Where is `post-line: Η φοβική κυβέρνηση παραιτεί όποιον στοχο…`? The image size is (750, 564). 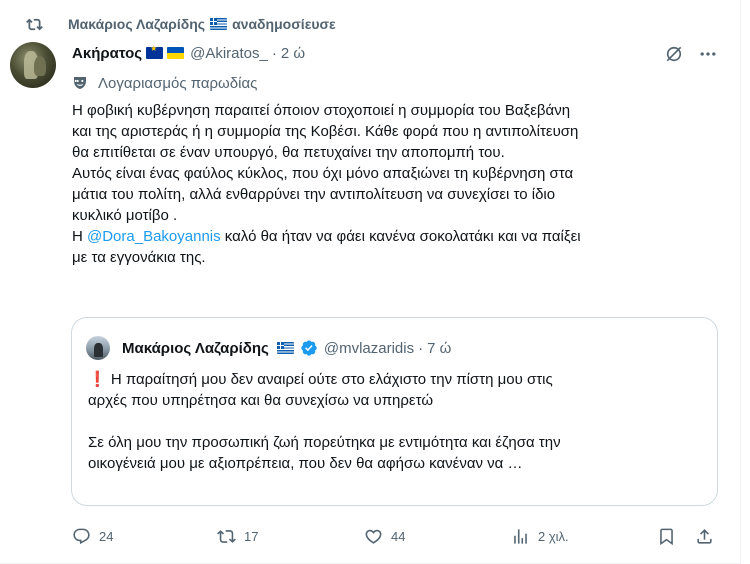
post-line: Η φοβική κυβέρνηση παραιτεί όποιον στοχο… is located at coordinates (321, 110).